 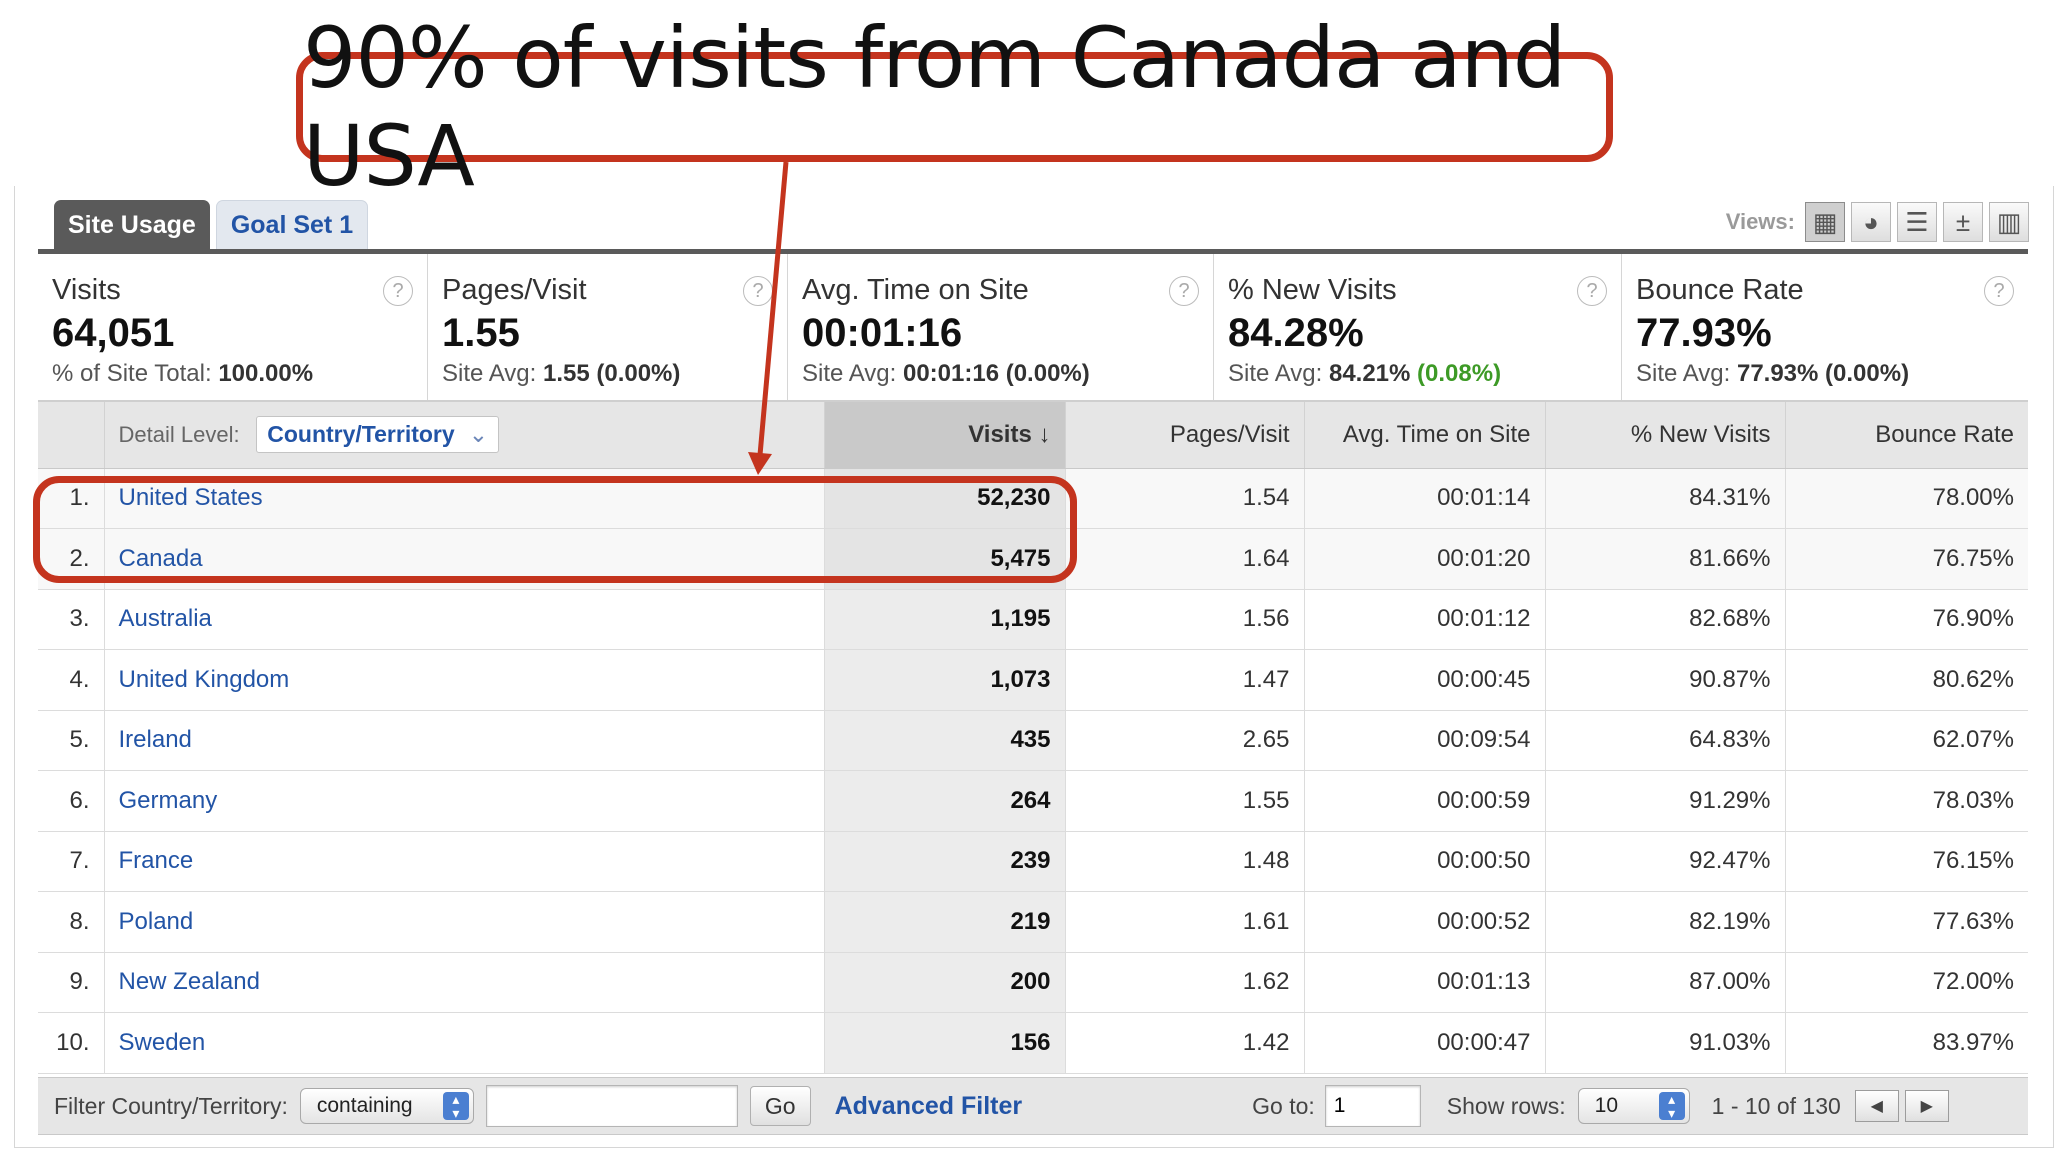 I want to click on column-header-pages-visit: Pages/Visit, so click(x=1185, y=435).